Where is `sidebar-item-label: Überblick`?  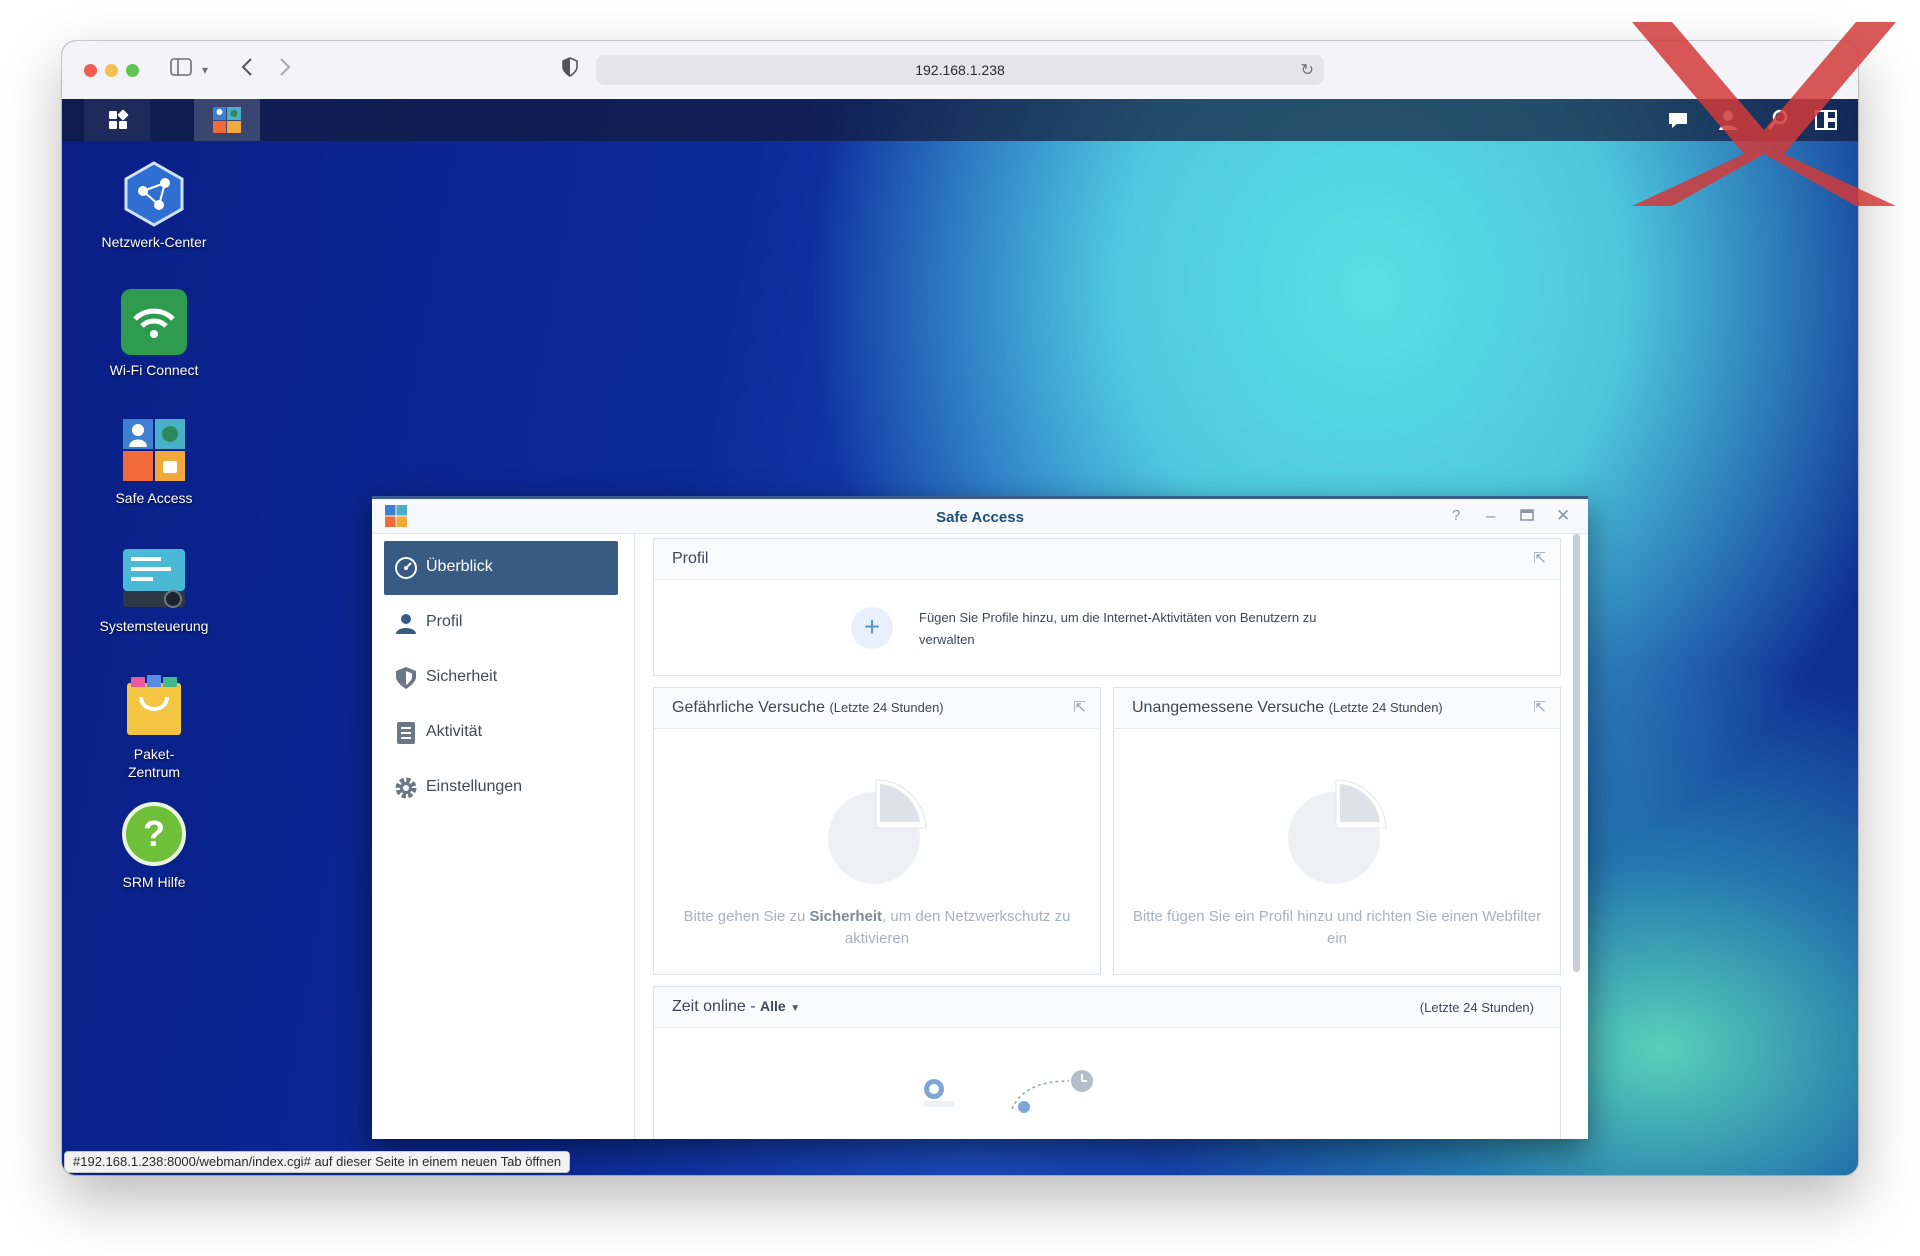 sidebar-item-label: Überblick is located at coordinates (459, 566).